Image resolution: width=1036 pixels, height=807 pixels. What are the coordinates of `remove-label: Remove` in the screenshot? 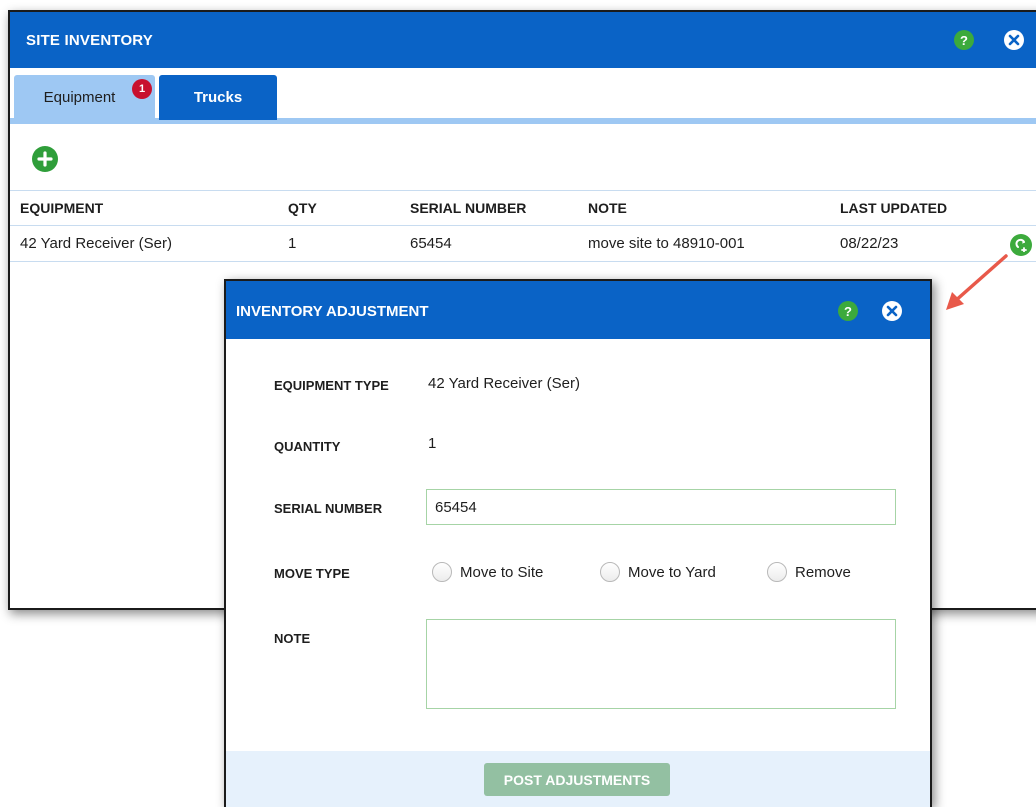 It's located at (823, 572).